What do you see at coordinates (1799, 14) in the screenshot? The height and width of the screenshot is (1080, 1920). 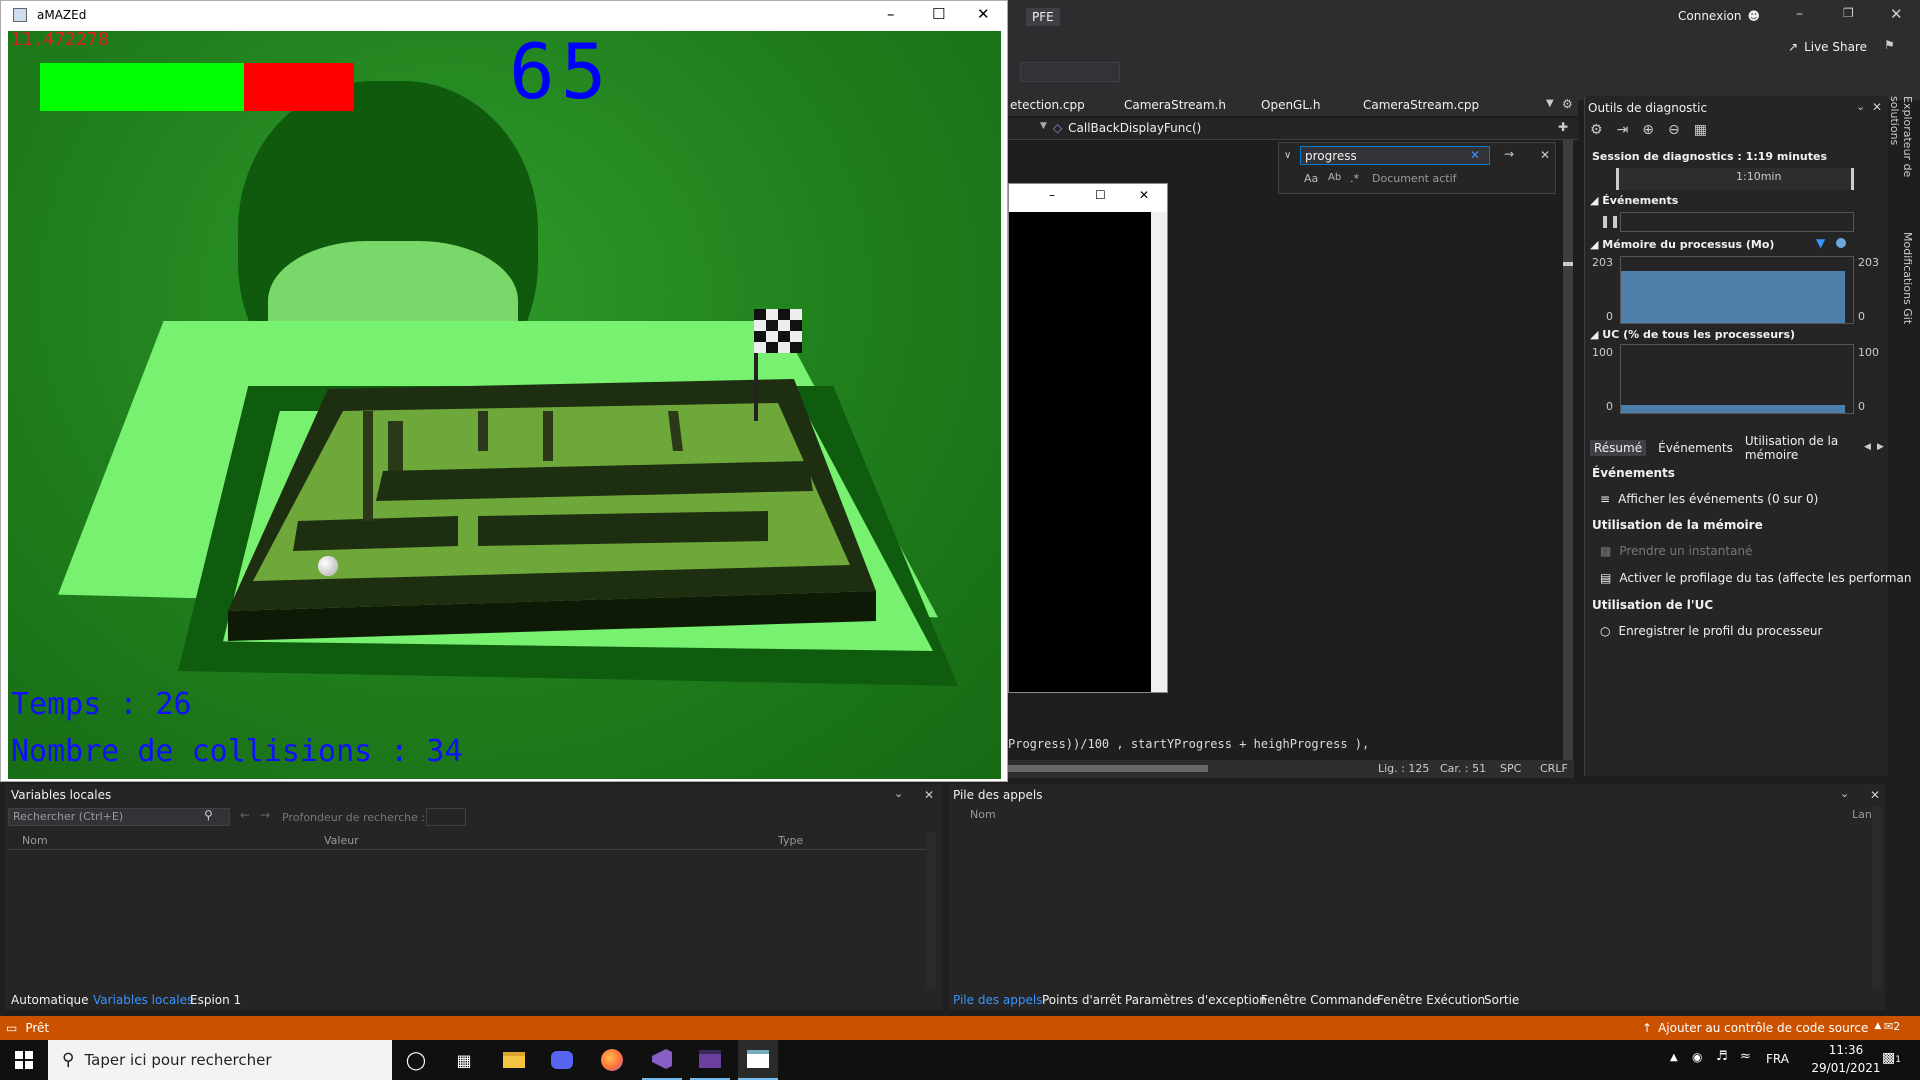 I see `minimize-button-vs: –` at bounding box center [1799, 14].